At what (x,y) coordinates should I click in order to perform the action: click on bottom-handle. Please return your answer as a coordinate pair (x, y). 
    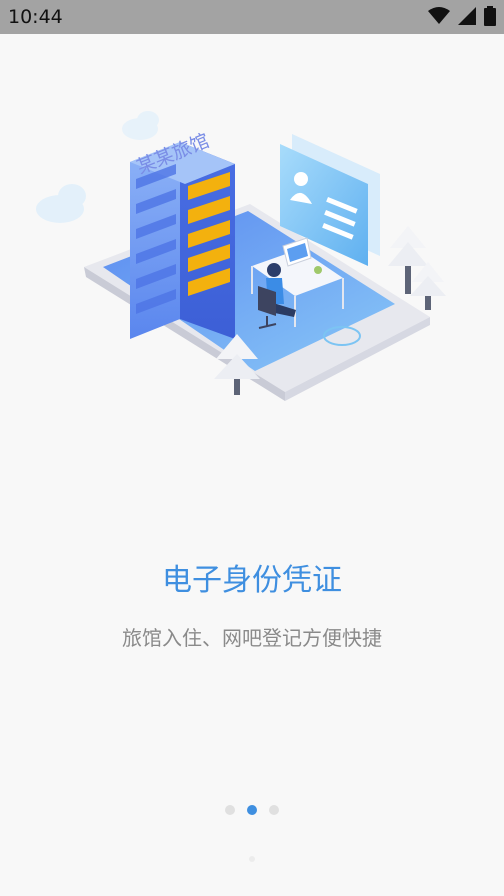
    Looking at the image, I should click on (252, 859).